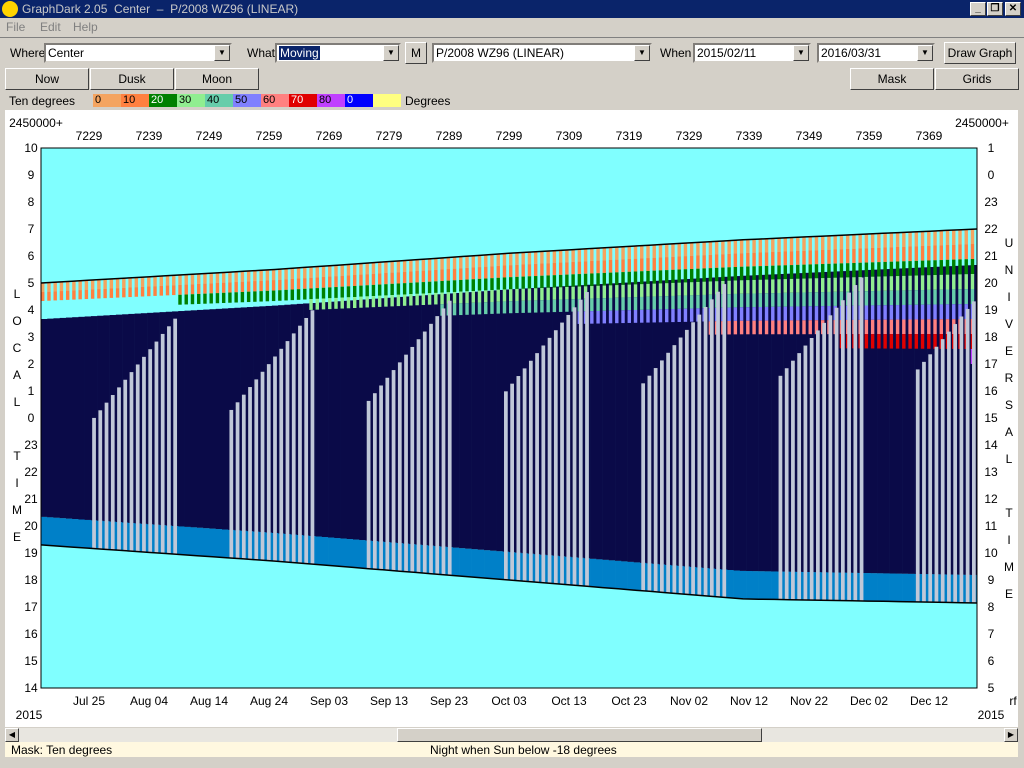  Describe the element at coordinates (31, 283) in the screenshot. I see `local-time-tick: 5` at that location.